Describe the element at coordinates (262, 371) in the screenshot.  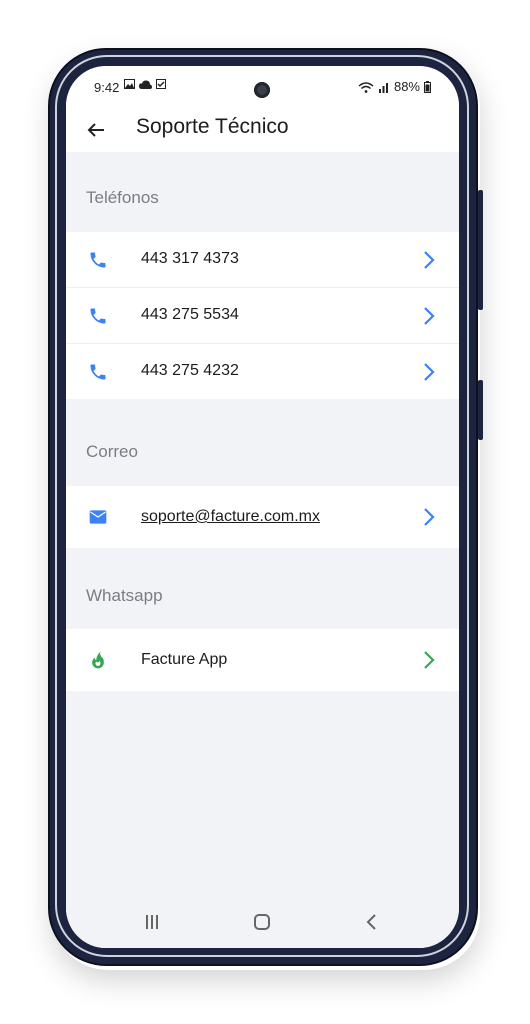
I see `phone-row-3: 443 275 4232` at that location.